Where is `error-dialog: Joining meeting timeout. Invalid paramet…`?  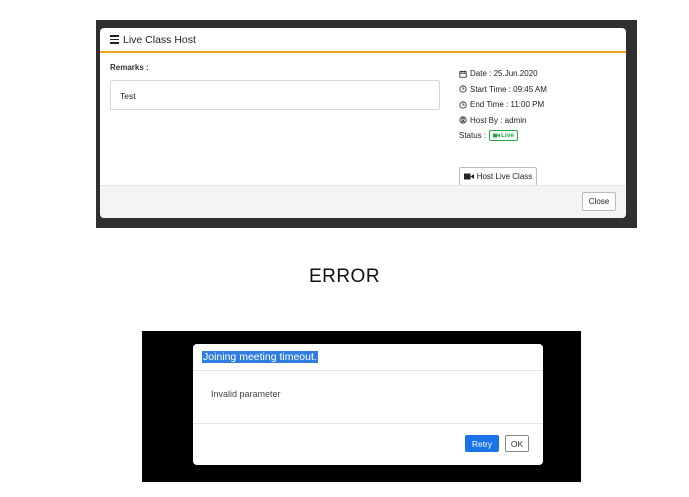
error-dialog: Joining meeting timeout. Invalid paramet… is located at coordinates (368, 404).